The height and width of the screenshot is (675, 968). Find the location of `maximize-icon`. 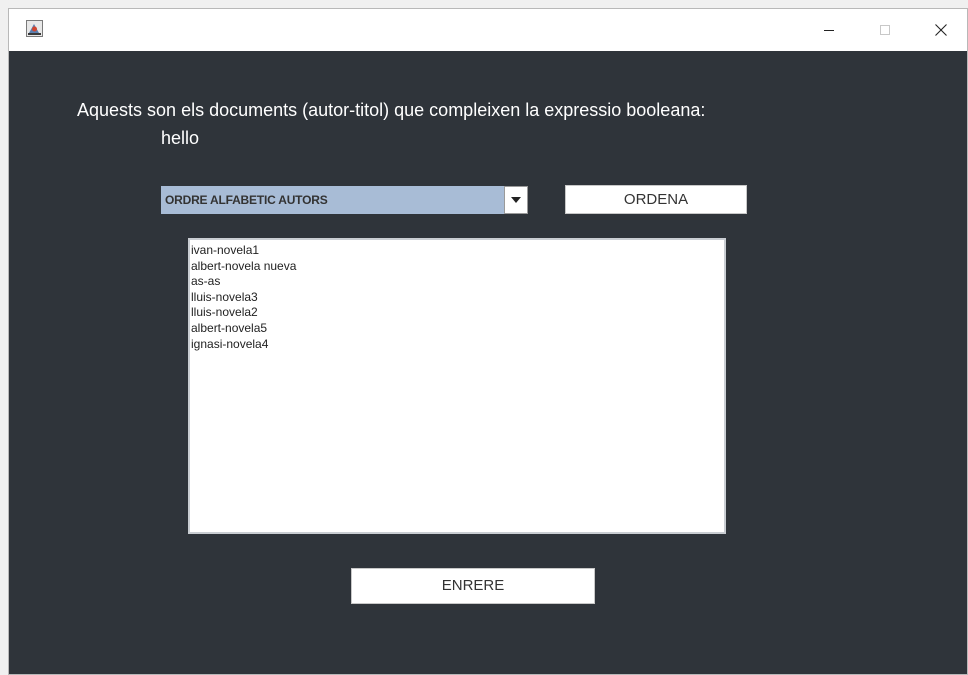

maximize-icon is located at coordinates (885, 30).